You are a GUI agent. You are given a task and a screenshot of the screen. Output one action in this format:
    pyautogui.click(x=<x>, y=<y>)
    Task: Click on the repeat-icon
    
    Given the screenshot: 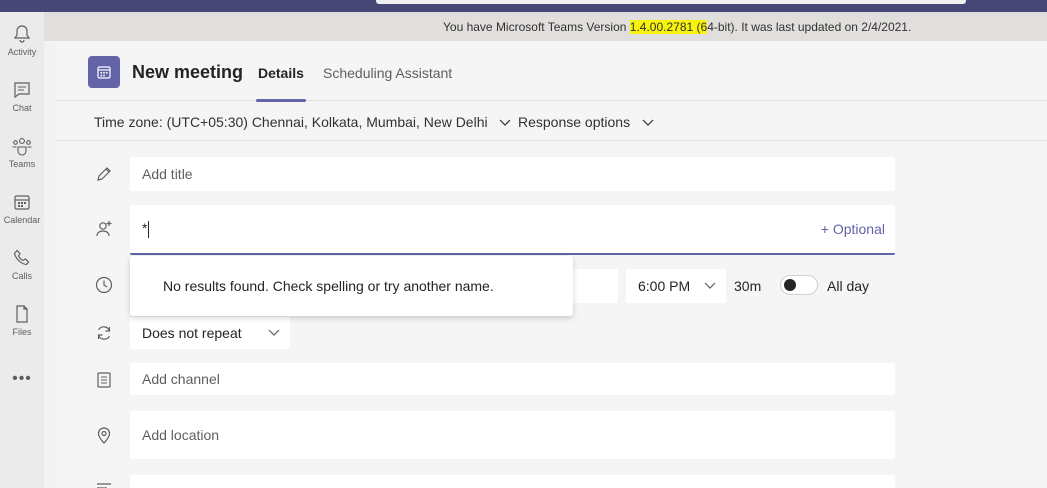 What is the action you would take?
    pyautogui.click(x=104, y=333)
    